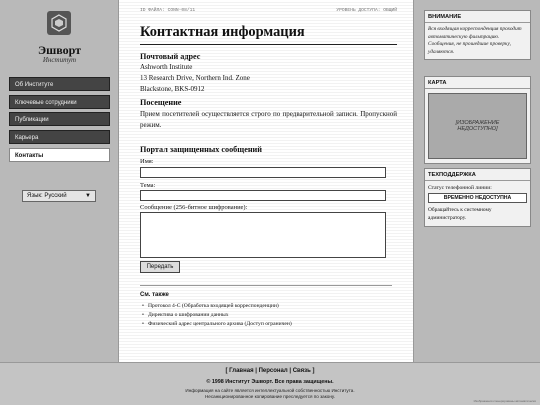 The image size is (540, 405). I want to click on see-also-link-encryption: Директива о шифровании данных, so click(267, 315).